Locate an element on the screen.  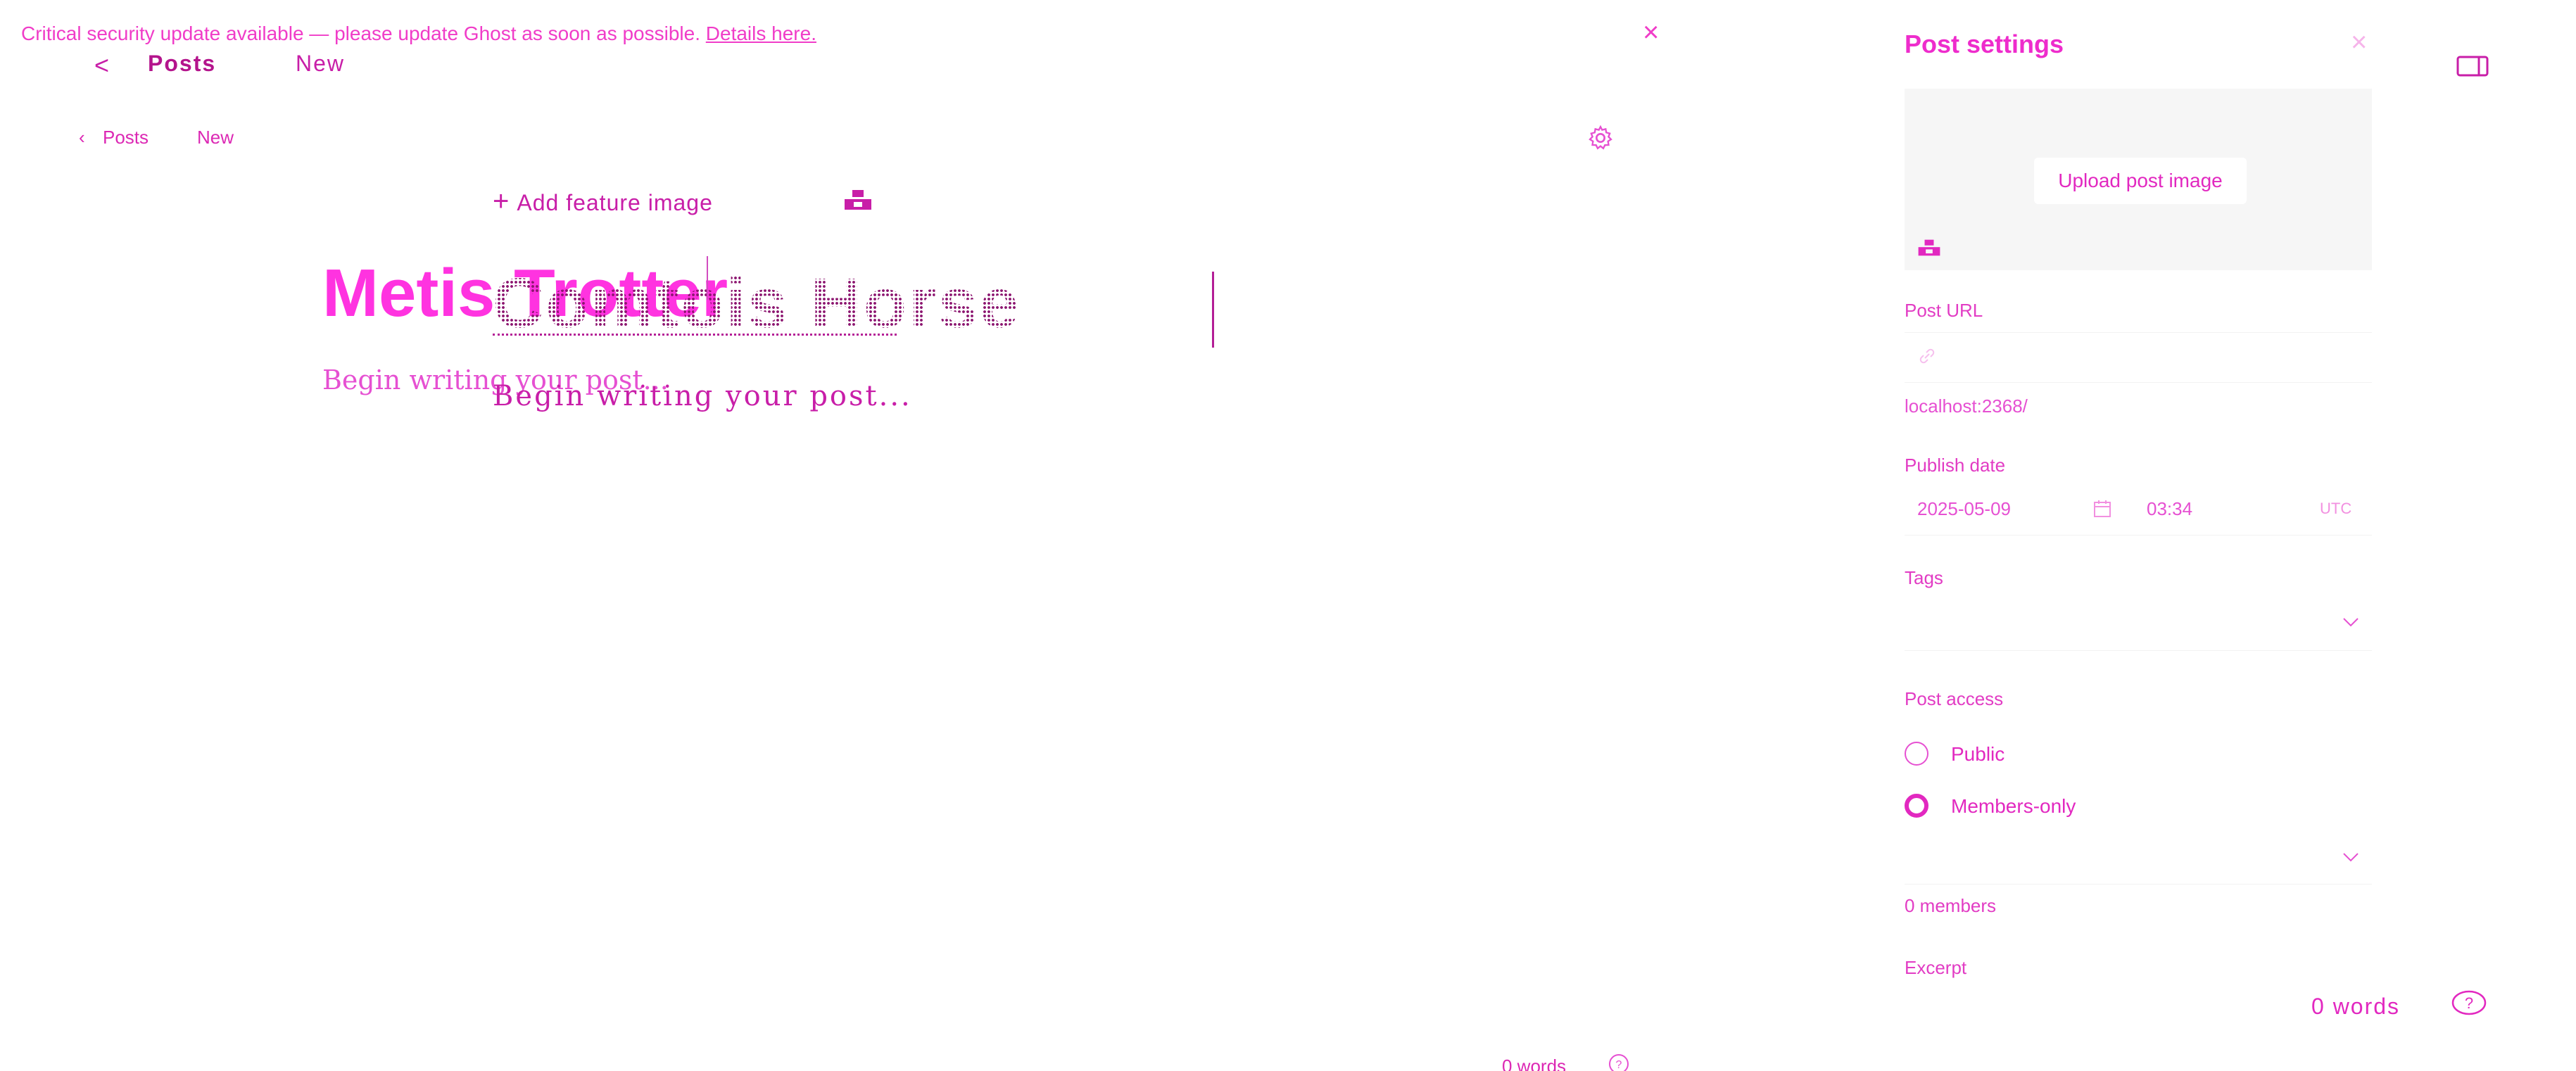
sidebar-toggle-icon is located at coordinates (2472, 66).